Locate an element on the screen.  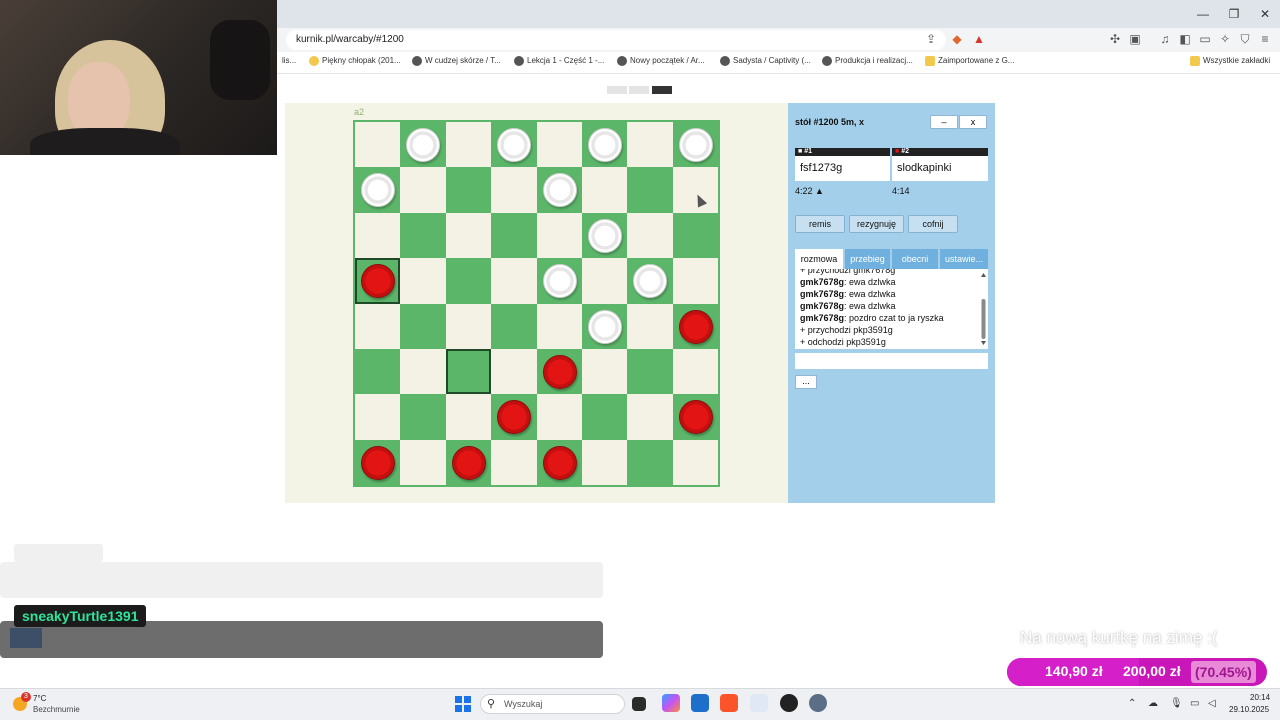
chat-input is located at coordinates (891, 361).